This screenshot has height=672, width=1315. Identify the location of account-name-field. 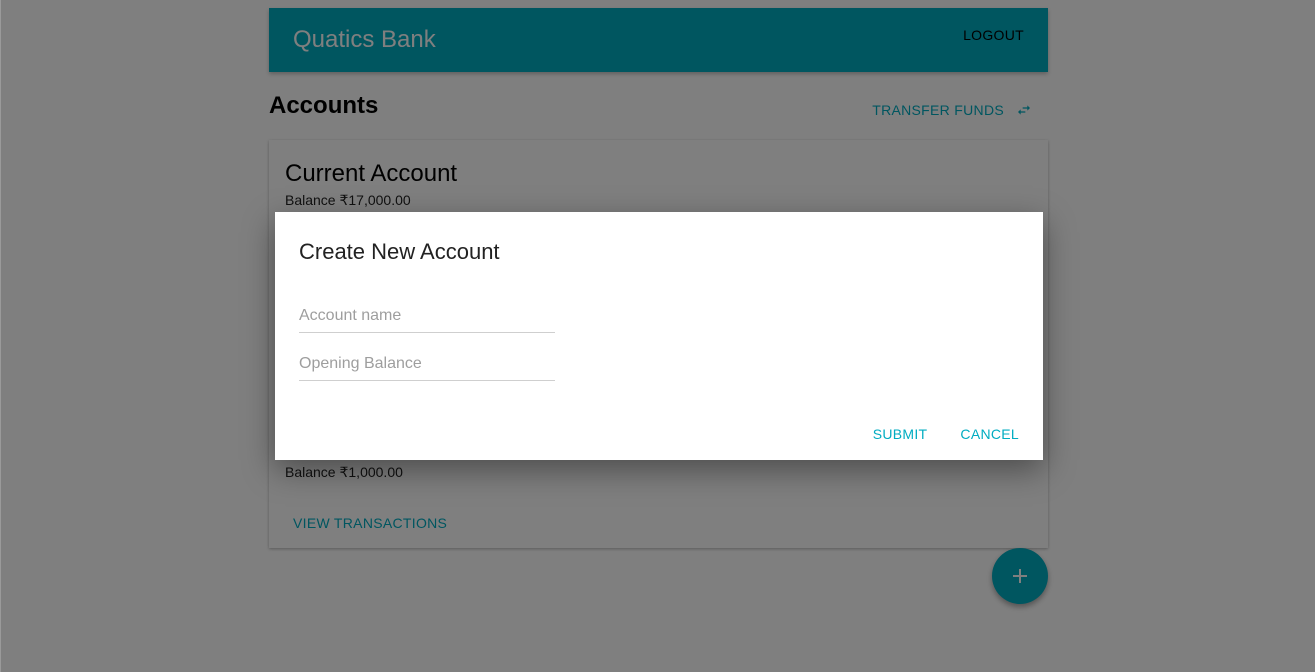
(427, 317).